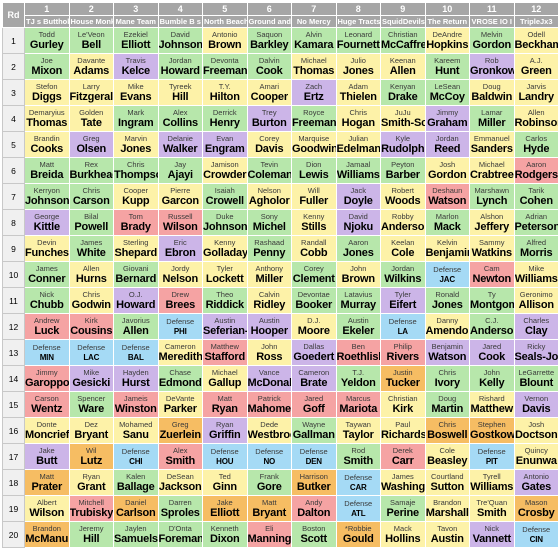  I want to click on draft-pick-cell: Drew Brees, so click(180, 300).